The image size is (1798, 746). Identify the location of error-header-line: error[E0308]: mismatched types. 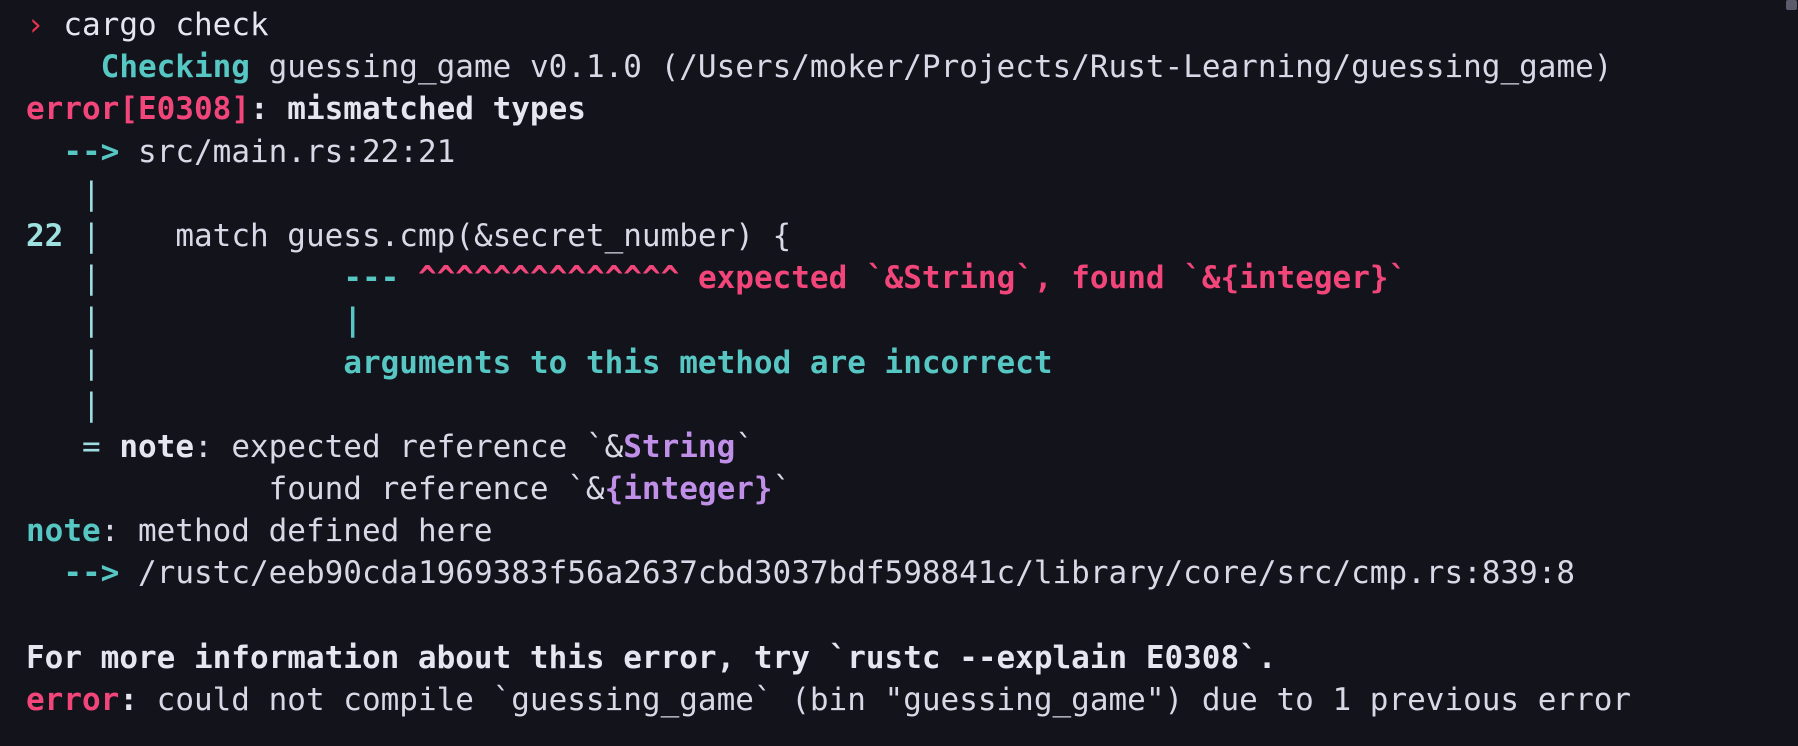
(899, 109).